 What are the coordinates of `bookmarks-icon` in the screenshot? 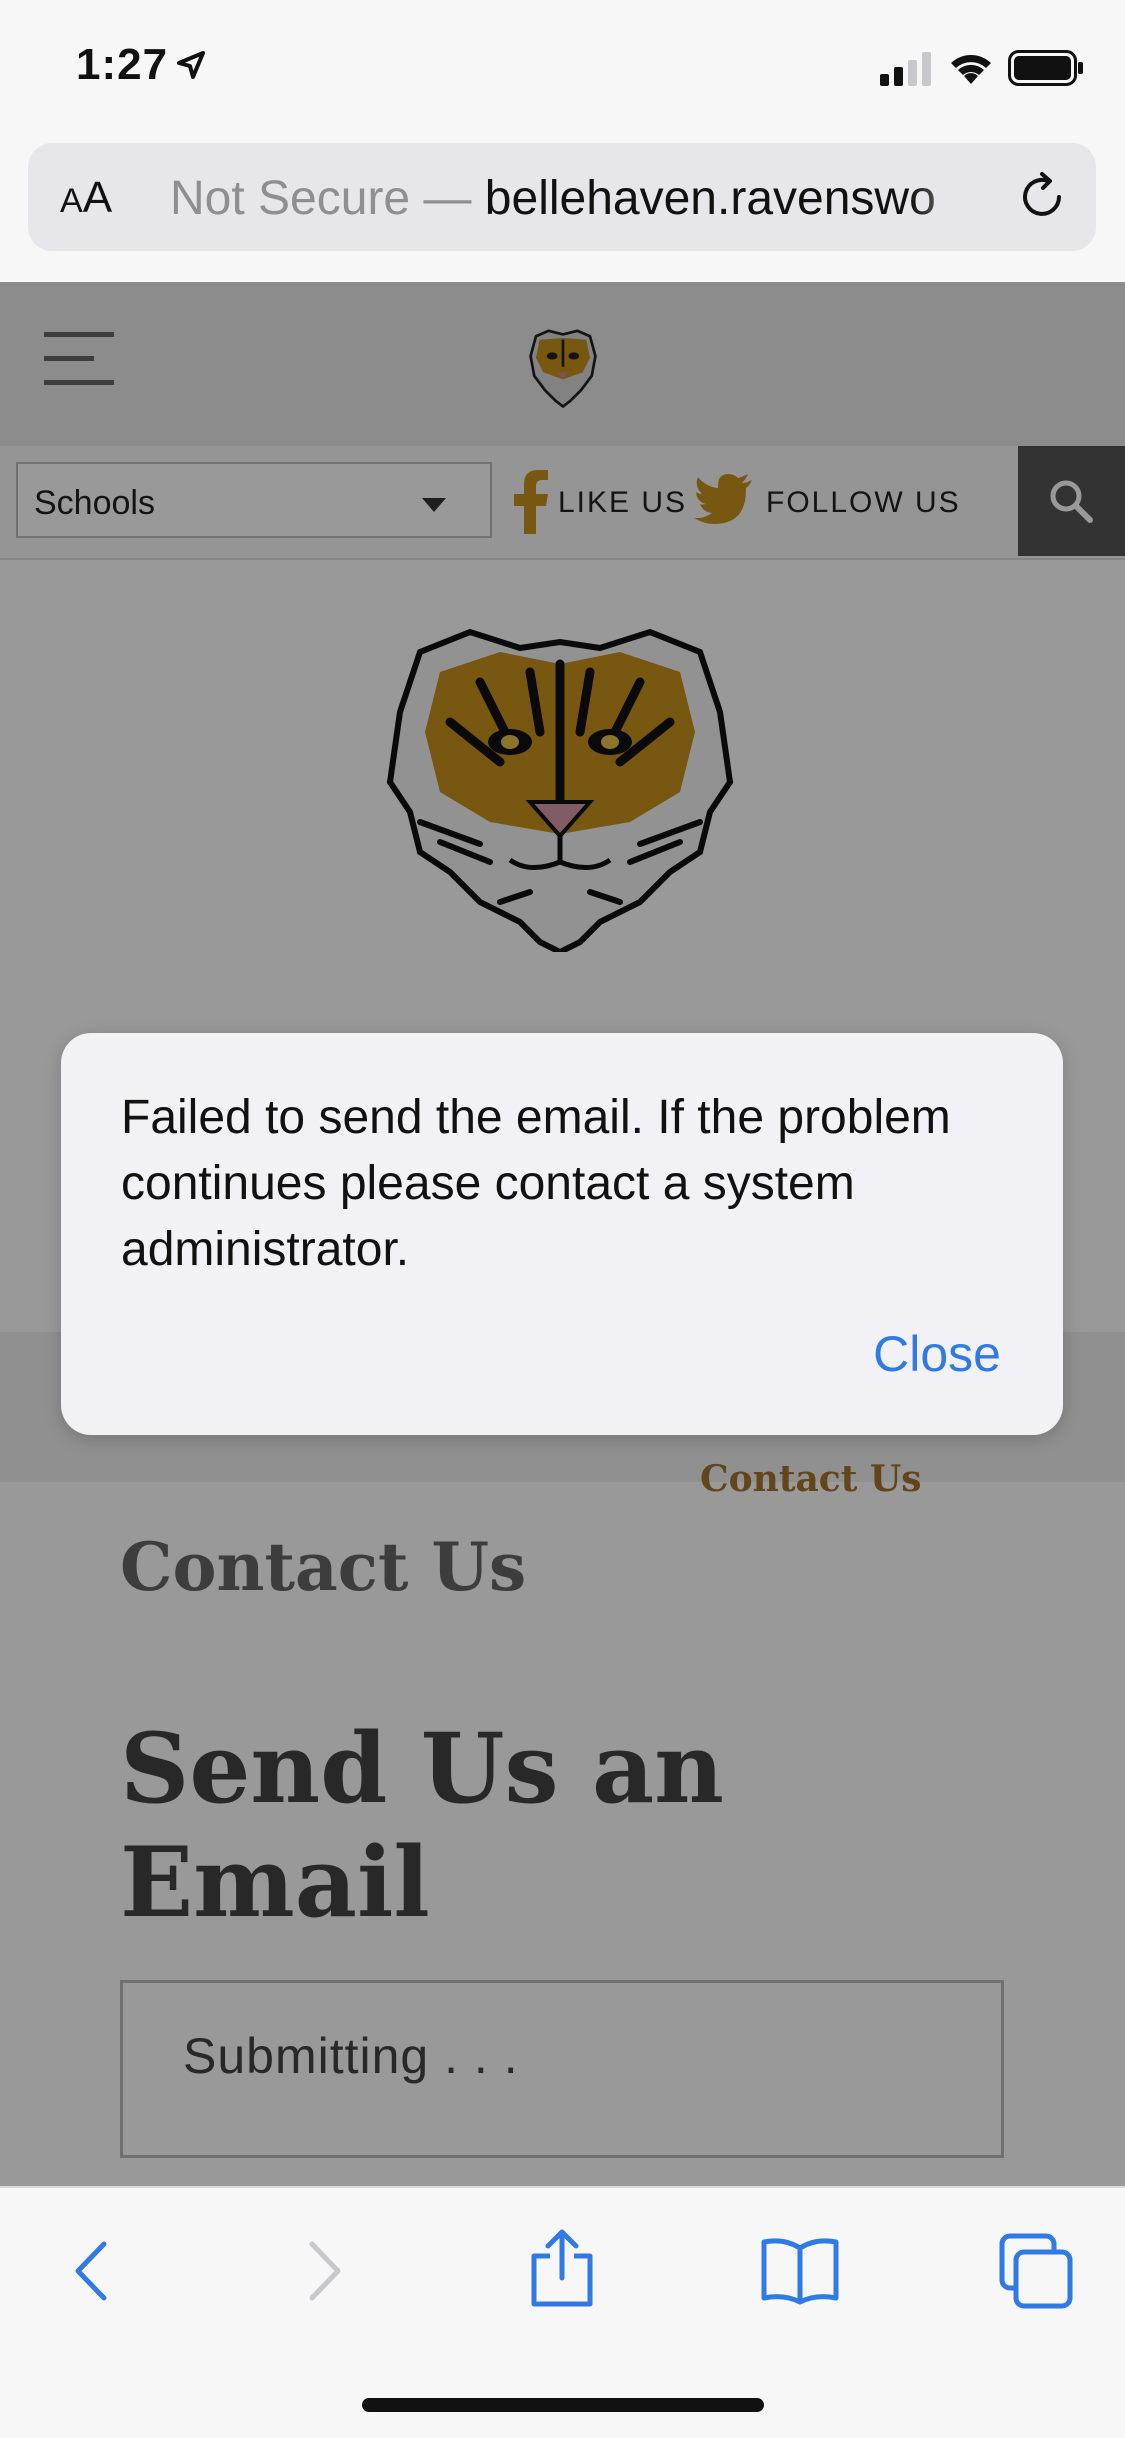 It's located at (800, 2271).